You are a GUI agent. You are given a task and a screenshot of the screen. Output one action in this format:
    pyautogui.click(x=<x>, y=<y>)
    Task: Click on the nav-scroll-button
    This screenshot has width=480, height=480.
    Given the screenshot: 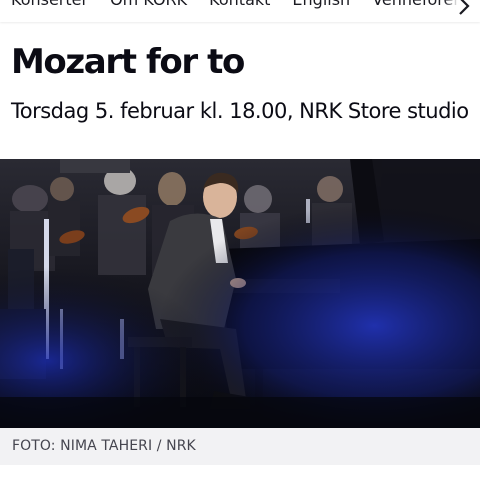 What is the action you would take?
    pyautogui.click(x=462, y=11)
    